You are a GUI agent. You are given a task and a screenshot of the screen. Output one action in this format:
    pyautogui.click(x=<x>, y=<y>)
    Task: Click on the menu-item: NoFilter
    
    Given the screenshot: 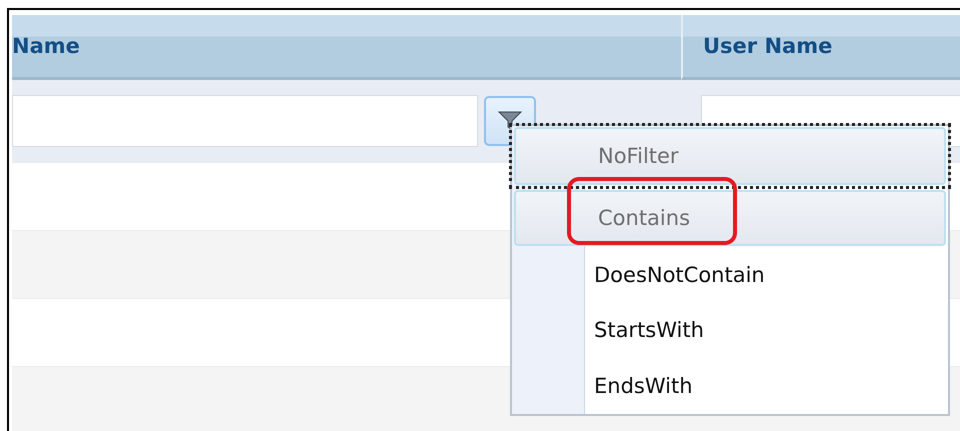 What is the action you would take?
    pyautogui.click(x=730, y=156)
    